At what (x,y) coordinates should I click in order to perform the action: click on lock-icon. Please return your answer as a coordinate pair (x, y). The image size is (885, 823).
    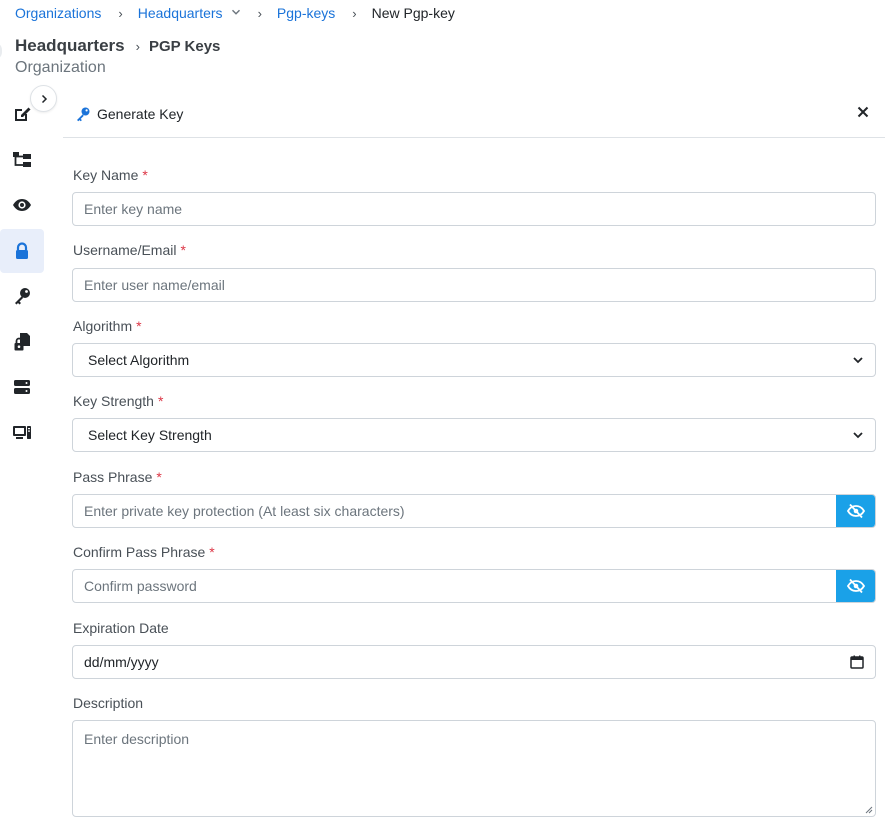
    Looking at the image, I should click on (22, 250).